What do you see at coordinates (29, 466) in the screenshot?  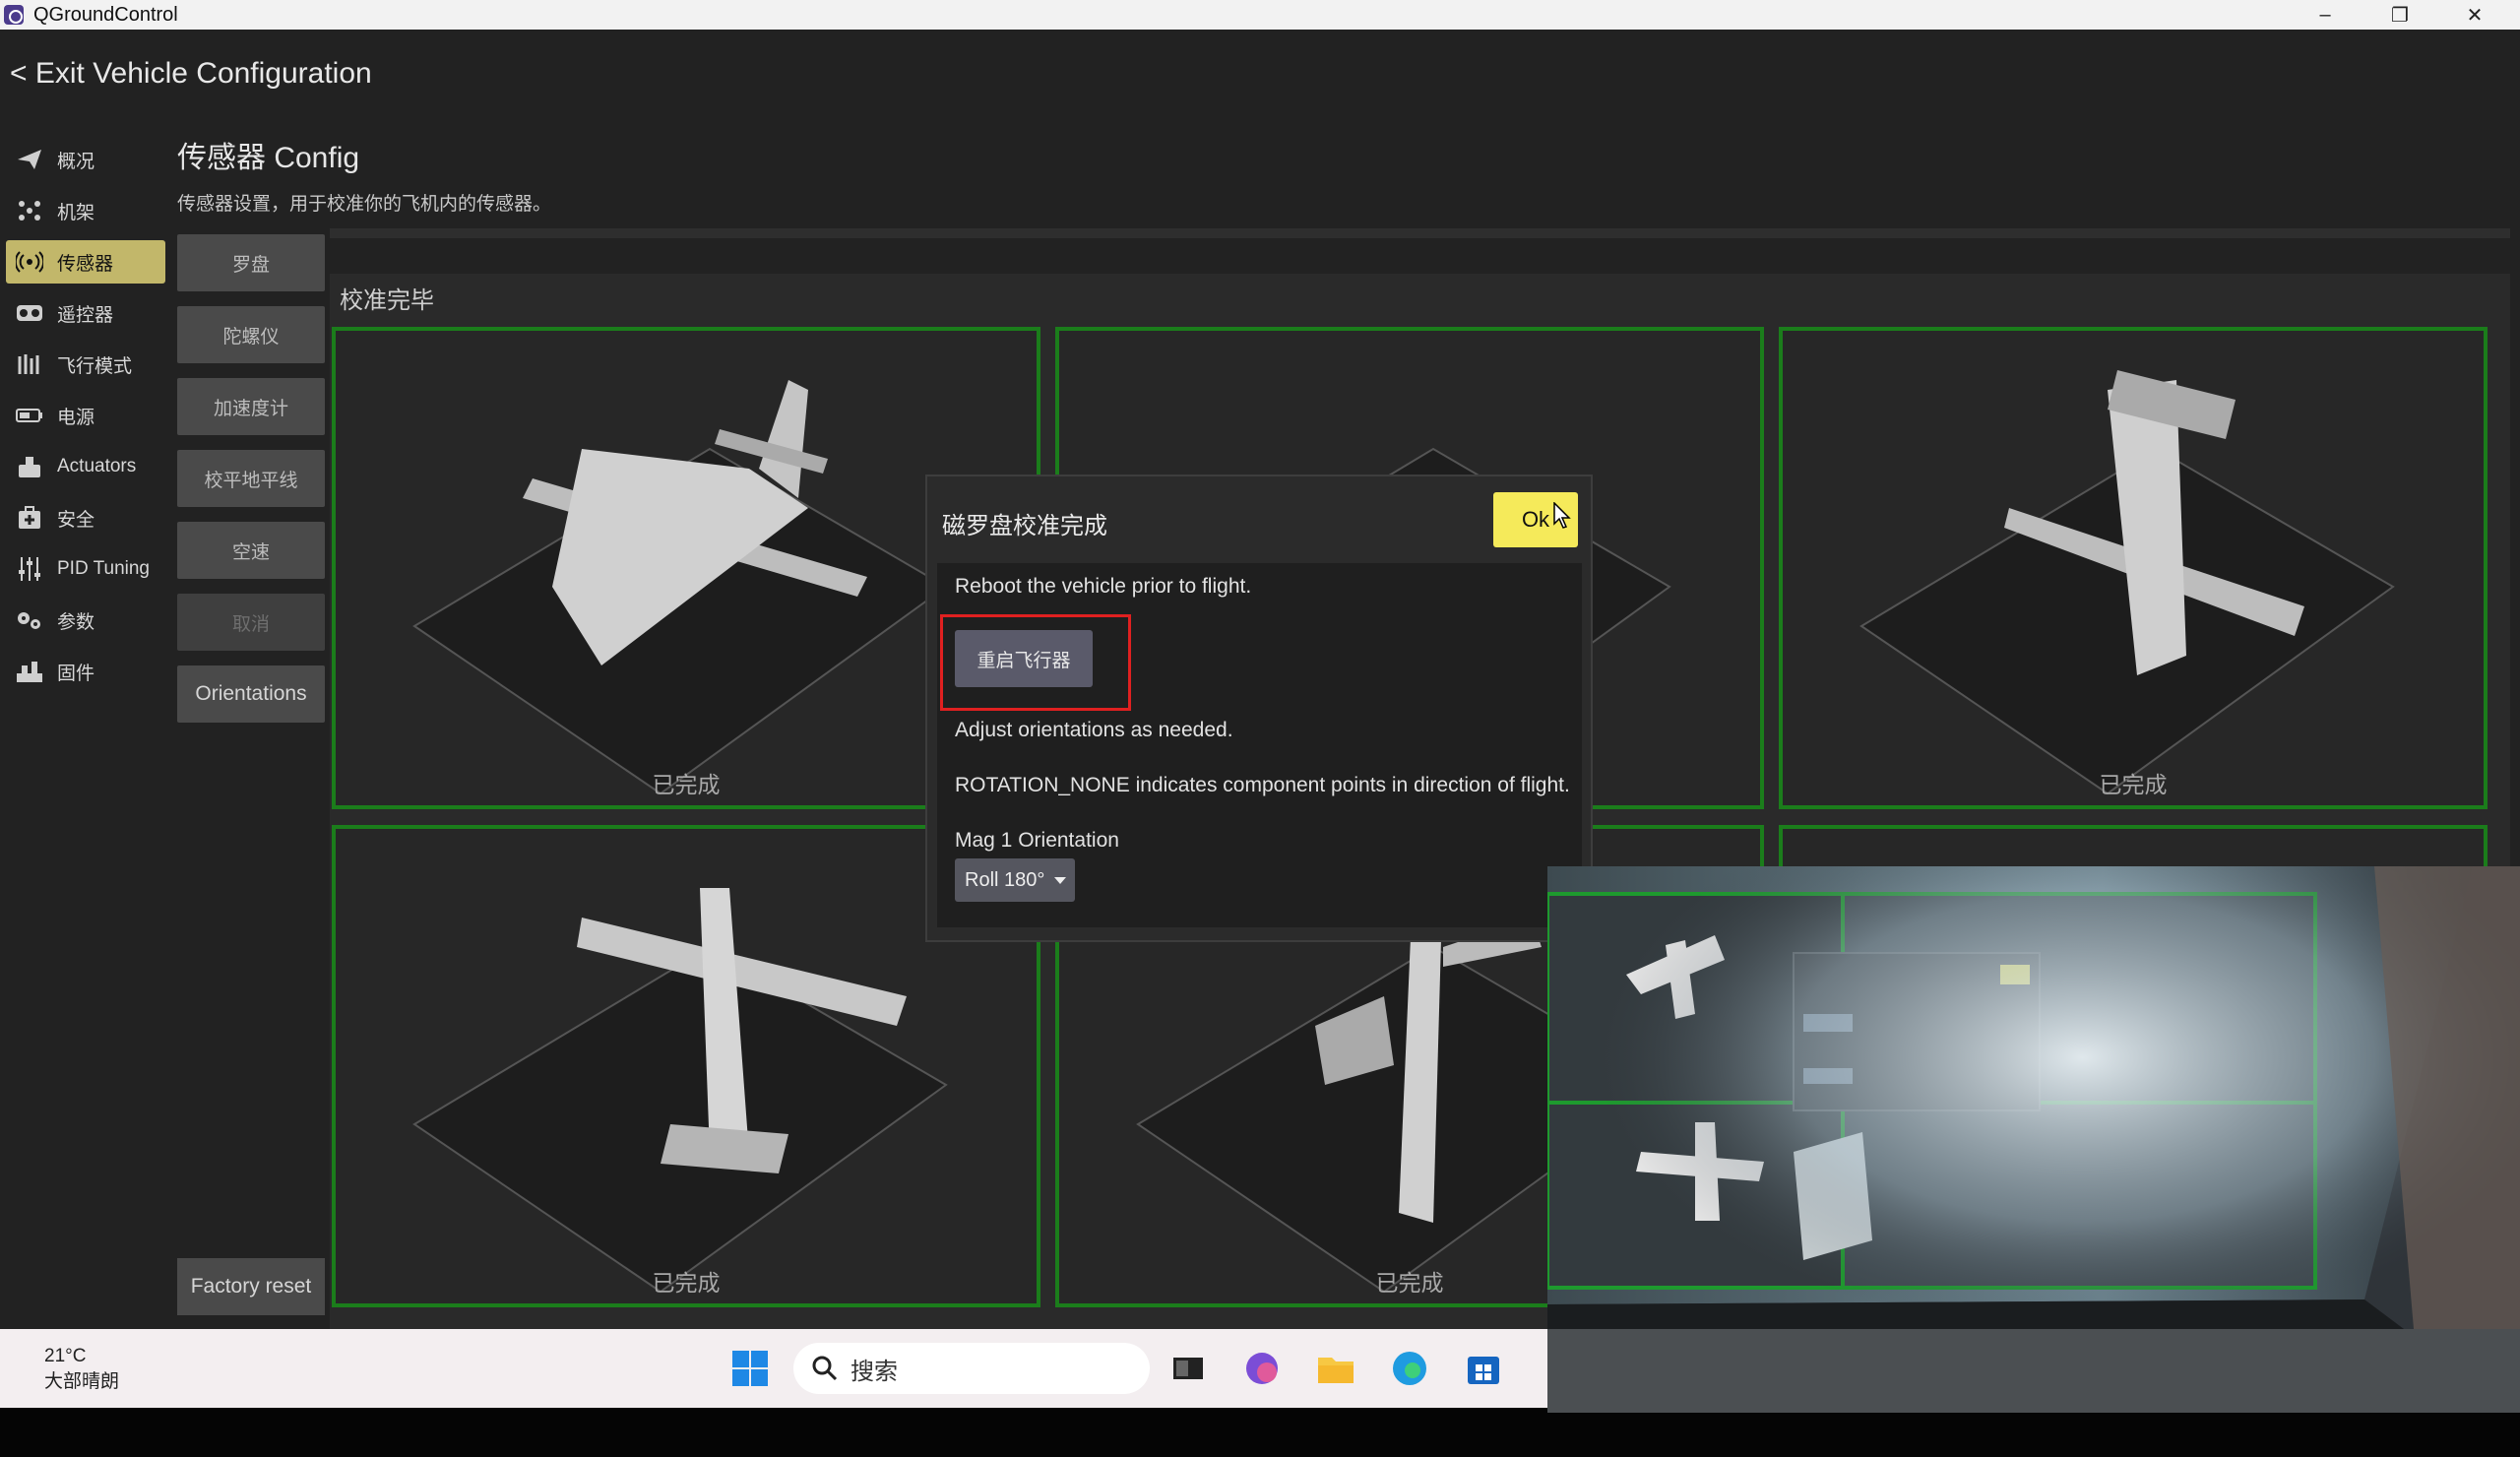 I see `actuators-icon` at bounding box center [29, 466].